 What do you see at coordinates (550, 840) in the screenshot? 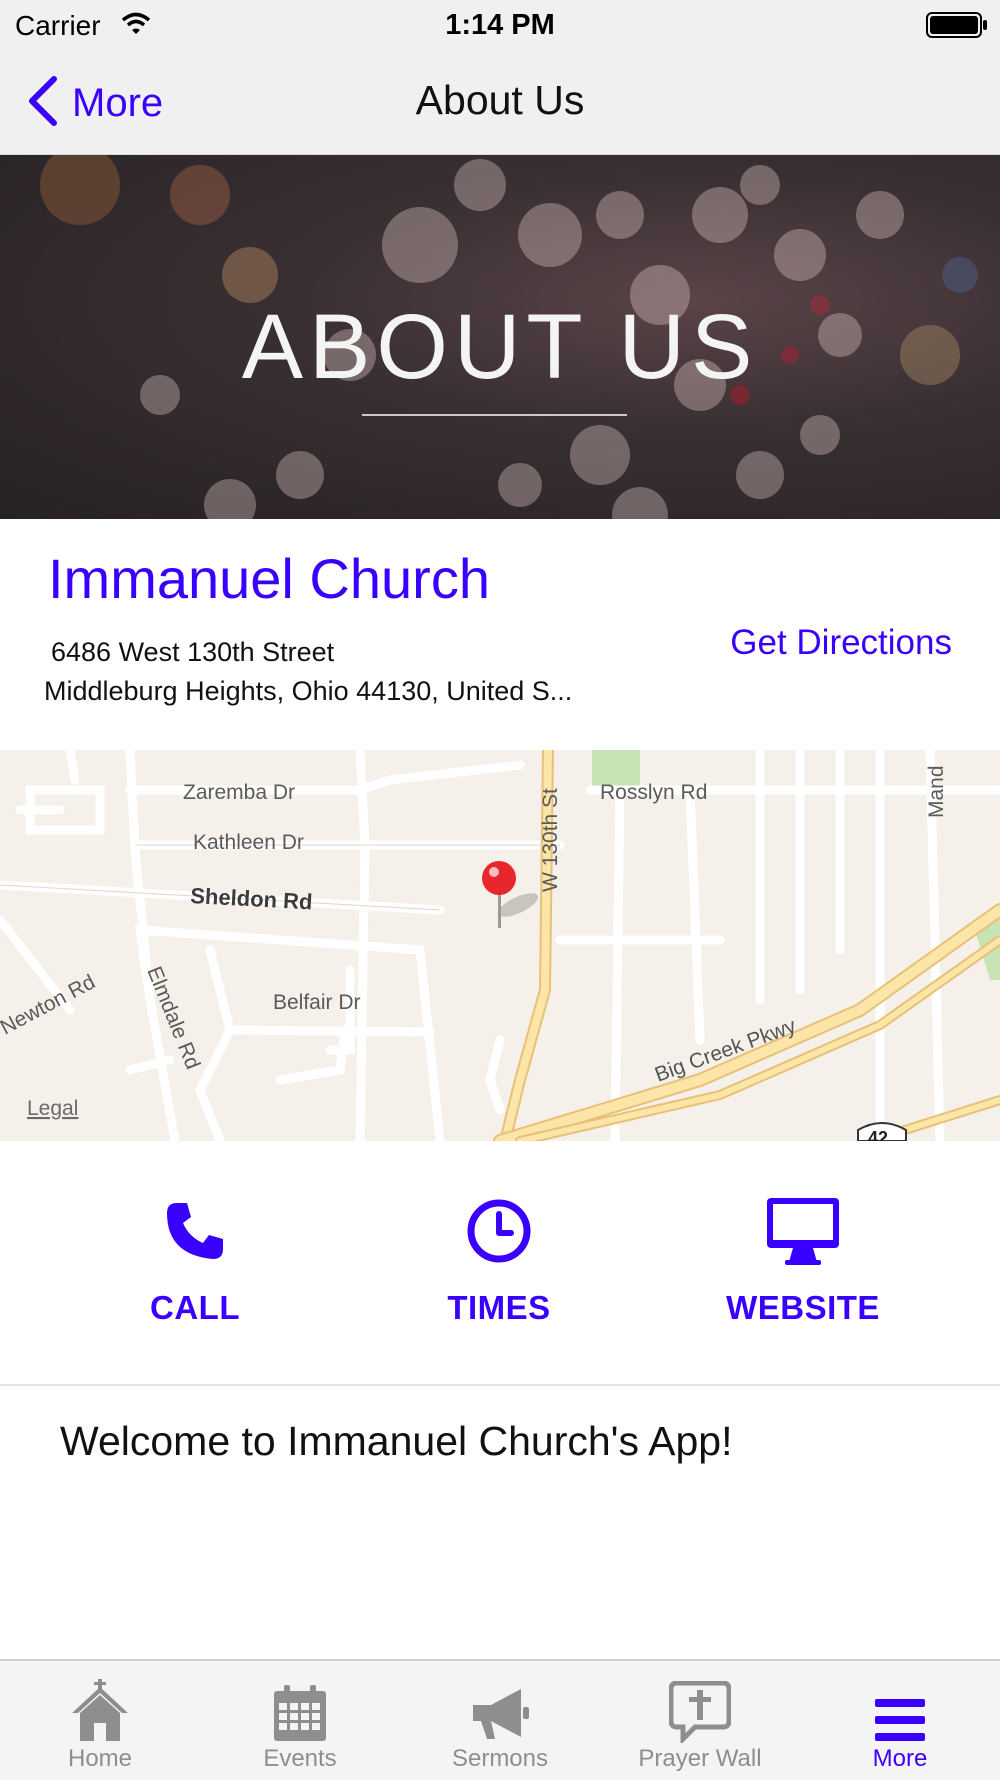
I see `street-label-w130th: W 130th St` at bounding box center [550, 840].